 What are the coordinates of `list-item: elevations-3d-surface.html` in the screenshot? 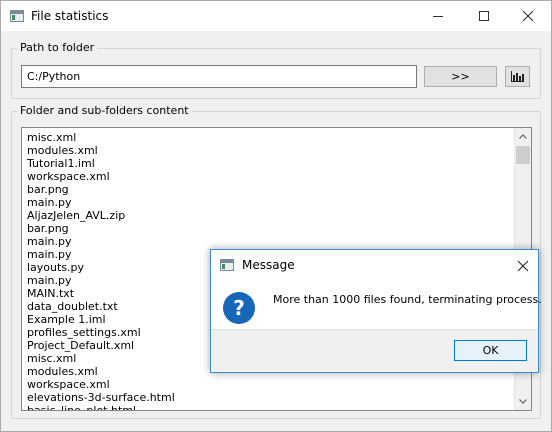 It's located at (268, 397).